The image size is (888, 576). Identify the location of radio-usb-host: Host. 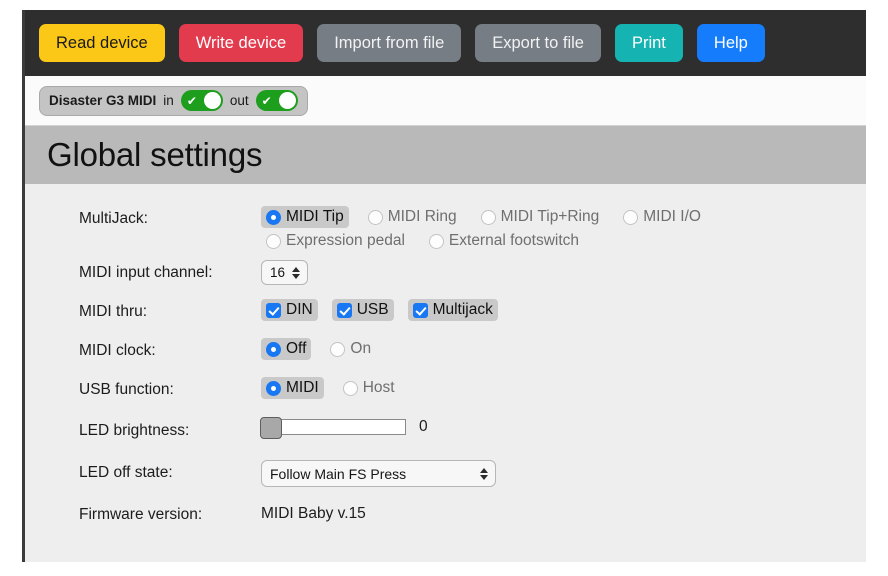
(369, 388).